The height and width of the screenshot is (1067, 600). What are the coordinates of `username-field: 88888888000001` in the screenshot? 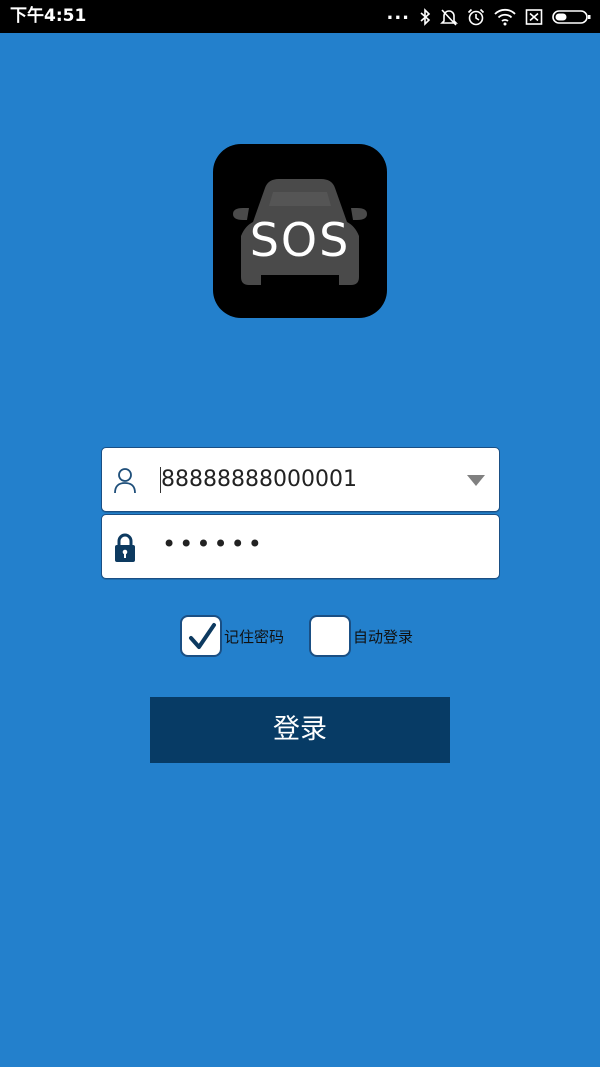 It's located at (300, 479).